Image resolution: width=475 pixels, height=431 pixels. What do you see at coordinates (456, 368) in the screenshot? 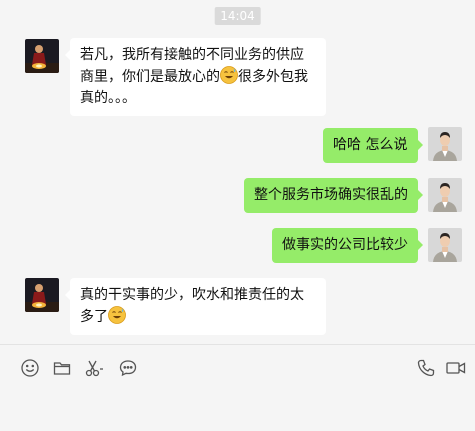
I see `video-camera-icon` at bounding box center [456, 368].